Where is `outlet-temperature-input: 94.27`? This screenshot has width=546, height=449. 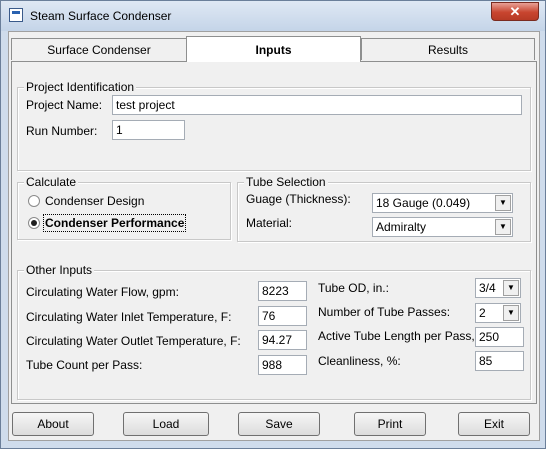
outlet-temperature-input: 94.27 is located at coordinates (282, 340).